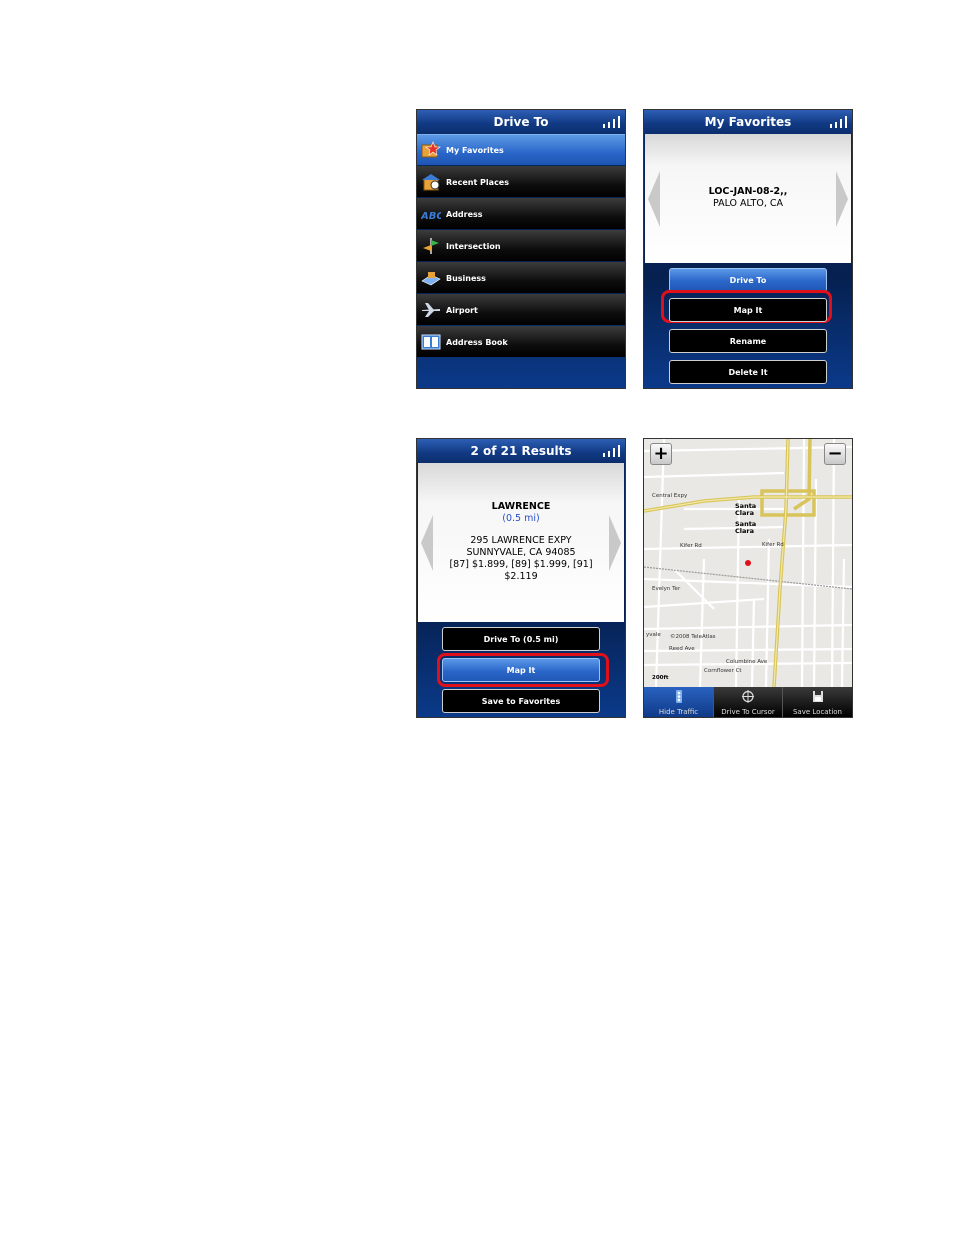 Image resolution: width=954 pixels, height=1235 pixels. What do you see at coordinates (748, 341) in the screenshot?
I see `rename-button: Rename` at bounding box center [748, 341].